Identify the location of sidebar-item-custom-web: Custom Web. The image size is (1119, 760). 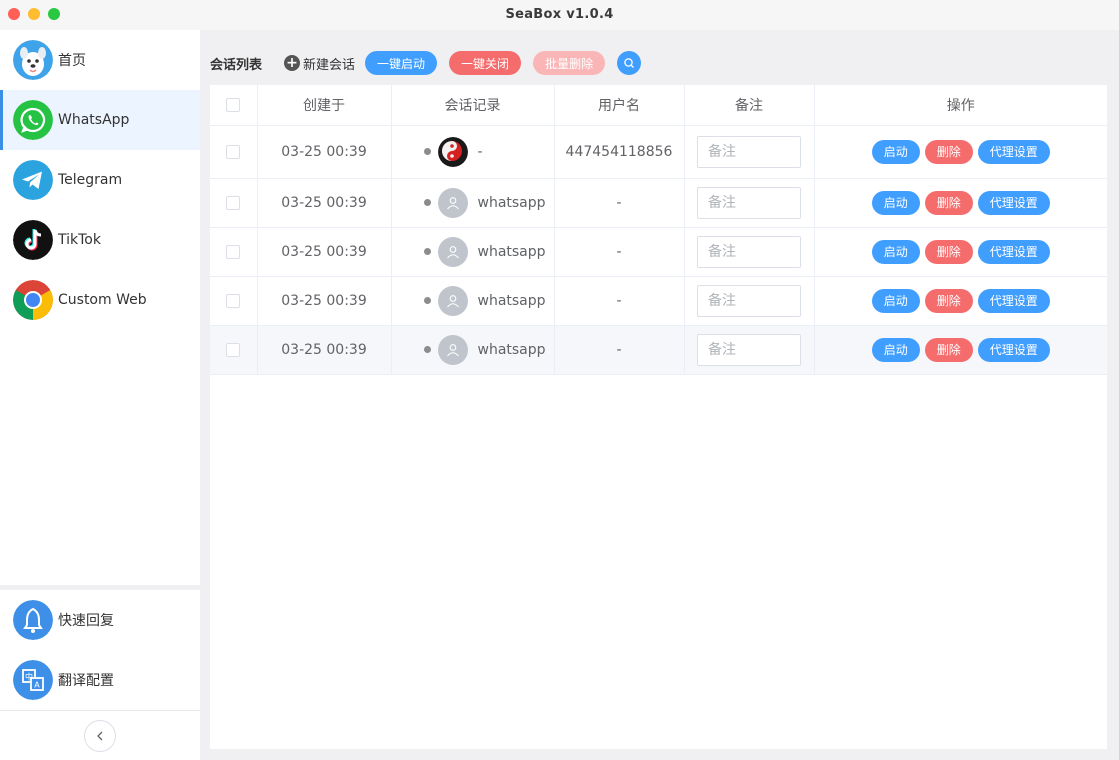
(100, 300).